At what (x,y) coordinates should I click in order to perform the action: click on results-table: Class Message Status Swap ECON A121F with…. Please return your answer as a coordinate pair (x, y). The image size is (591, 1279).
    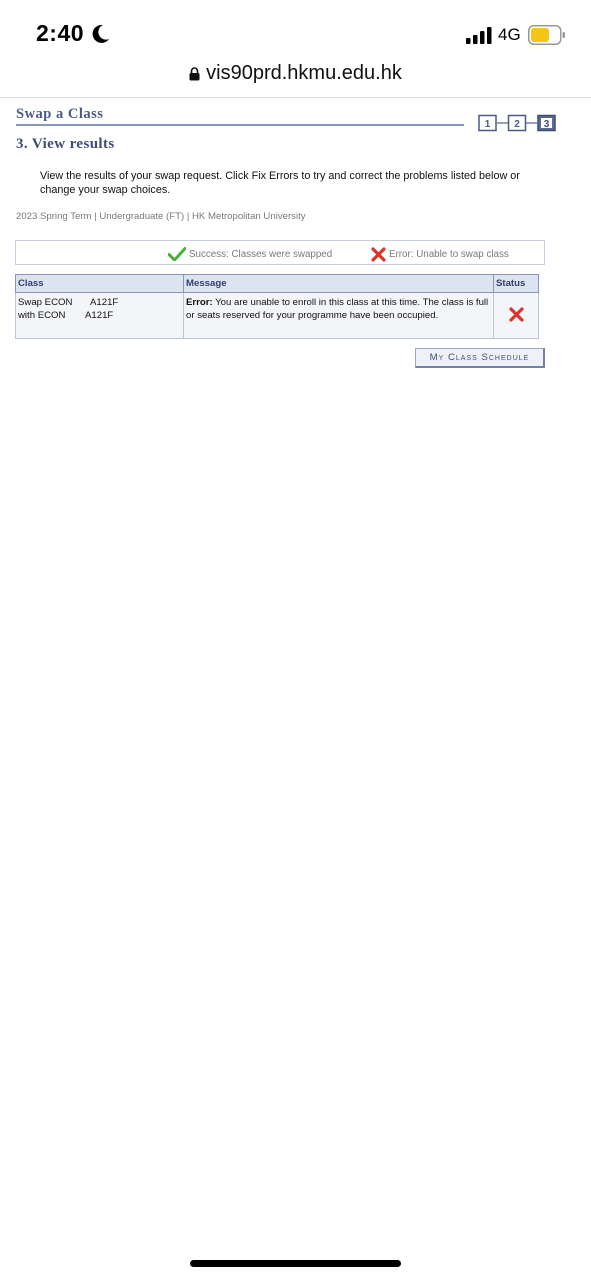
    Looking at the image, I should click on (277, 306).